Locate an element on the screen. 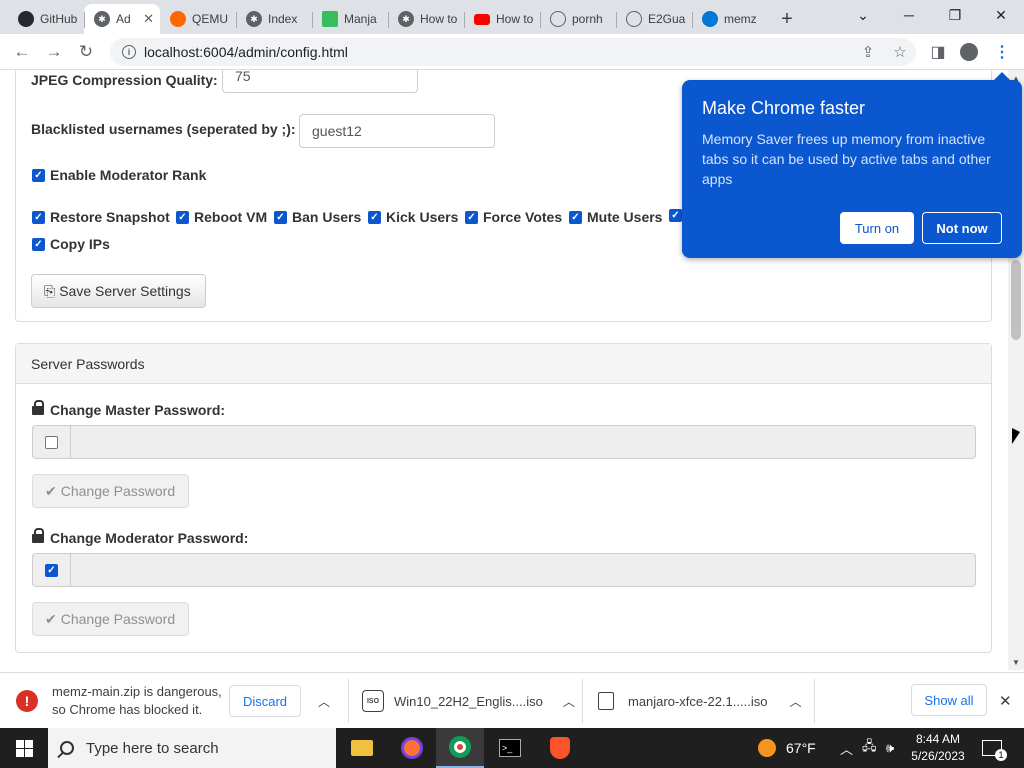 Image resolution: width=1024 pixels, height=768 pixels. master-password-label-row: Change Master Password: is located at coordinates (129, 409).